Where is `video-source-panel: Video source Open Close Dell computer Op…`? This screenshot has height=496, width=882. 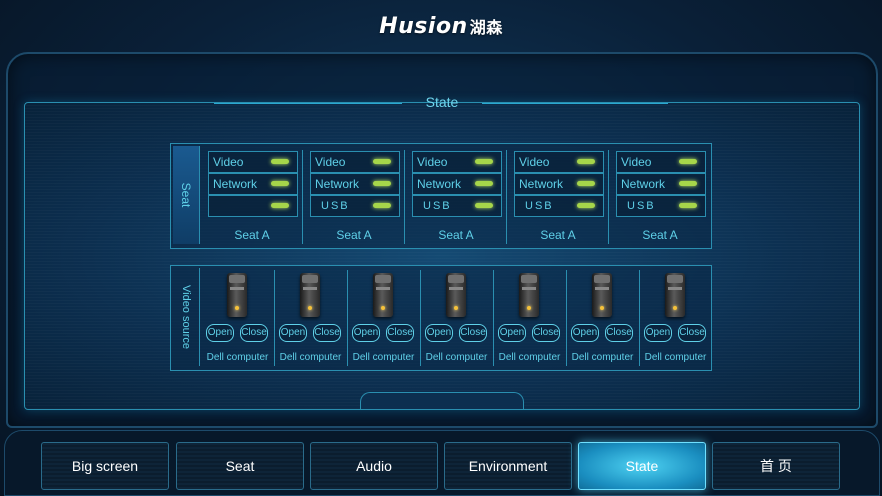
video-source-panel: Video source Open Close Dell computer Op… is located at coordinates (441, 318).